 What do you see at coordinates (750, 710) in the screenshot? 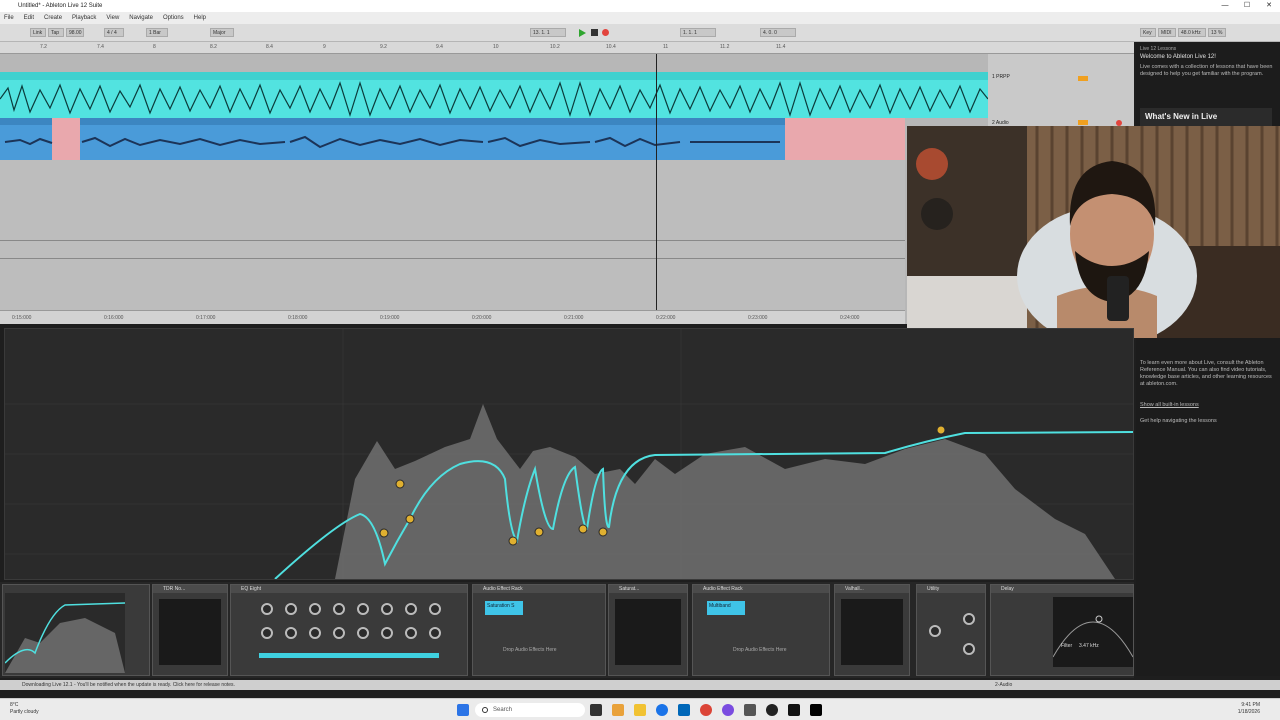
I see `settings-icon` at bounding box center [750, 710].